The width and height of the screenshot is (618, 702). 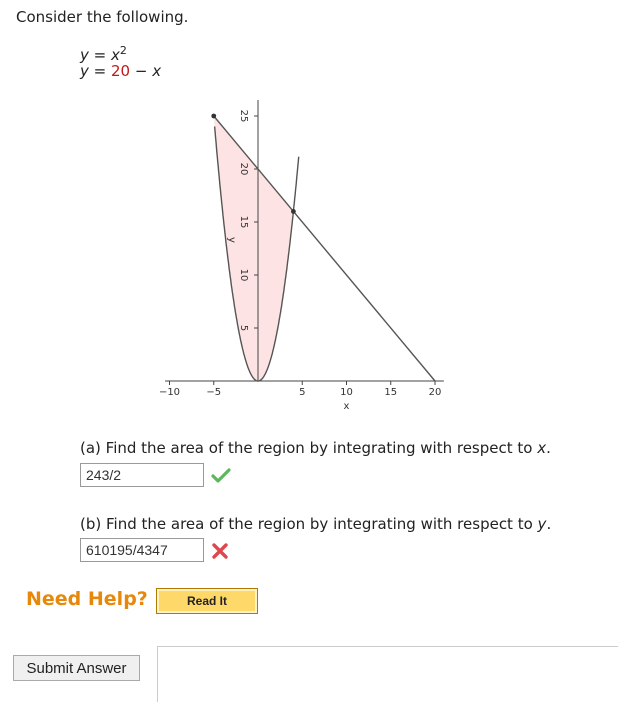 What do you see at coordinates (302, 392) in the screenshot?
I see `x-tick-label: 5` at bounding box center [302, 392].